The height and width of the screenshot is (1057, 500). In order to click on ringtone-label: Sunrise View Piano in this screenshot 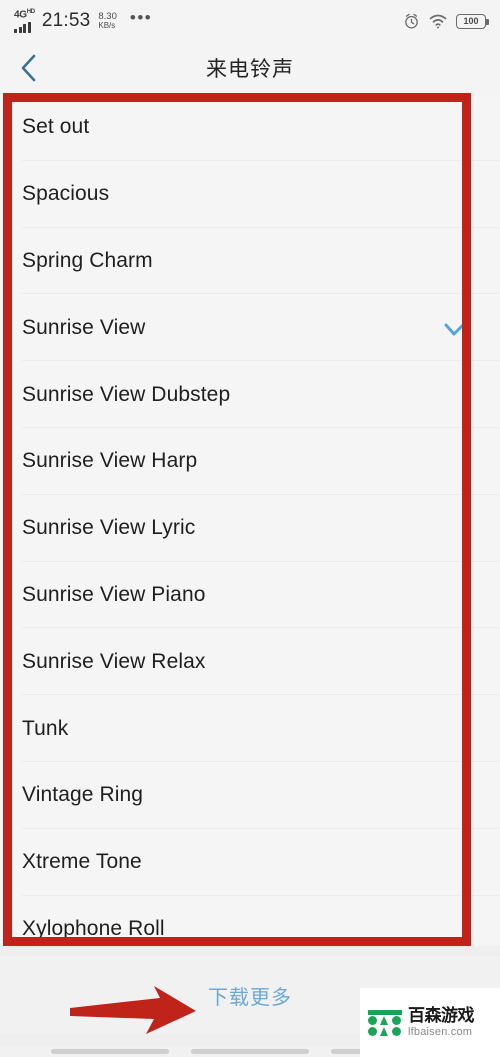, I will do `click(114, 594)`.